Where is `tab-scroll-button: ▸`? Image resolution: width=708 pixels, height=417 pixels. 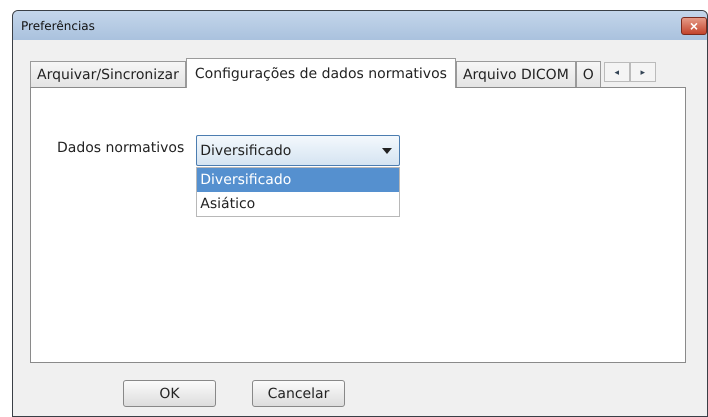 tab-scroll-button: ▸ is located at coordinates (643, 72).